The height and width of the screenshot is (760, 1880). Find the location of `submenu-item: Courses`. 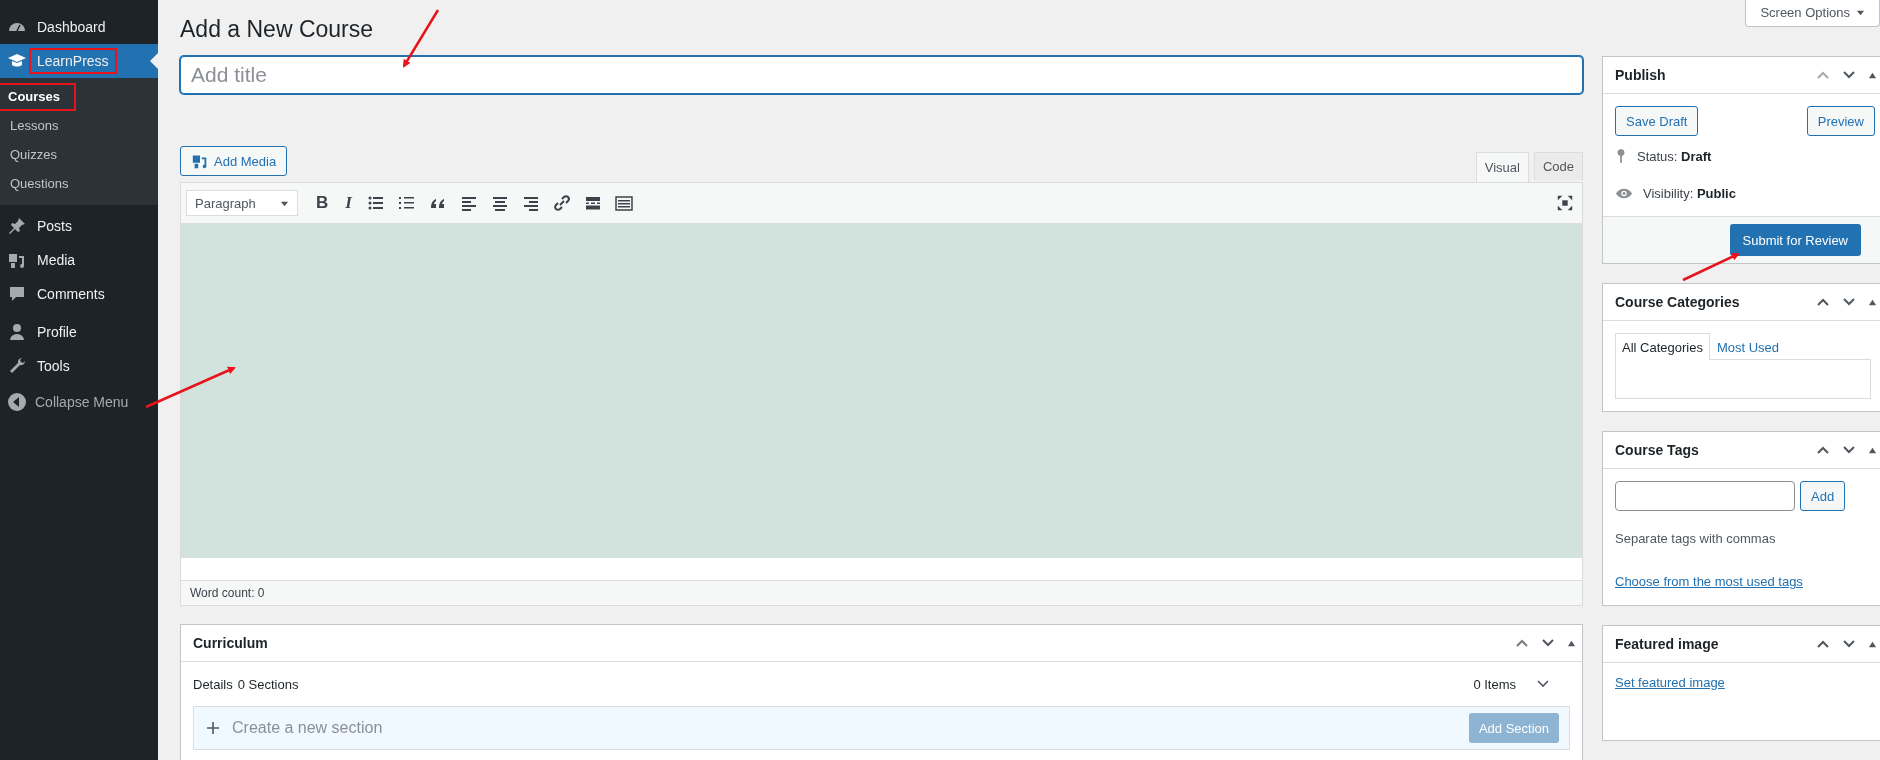

submenu-item: Courses is located at coordinates (38, 97).